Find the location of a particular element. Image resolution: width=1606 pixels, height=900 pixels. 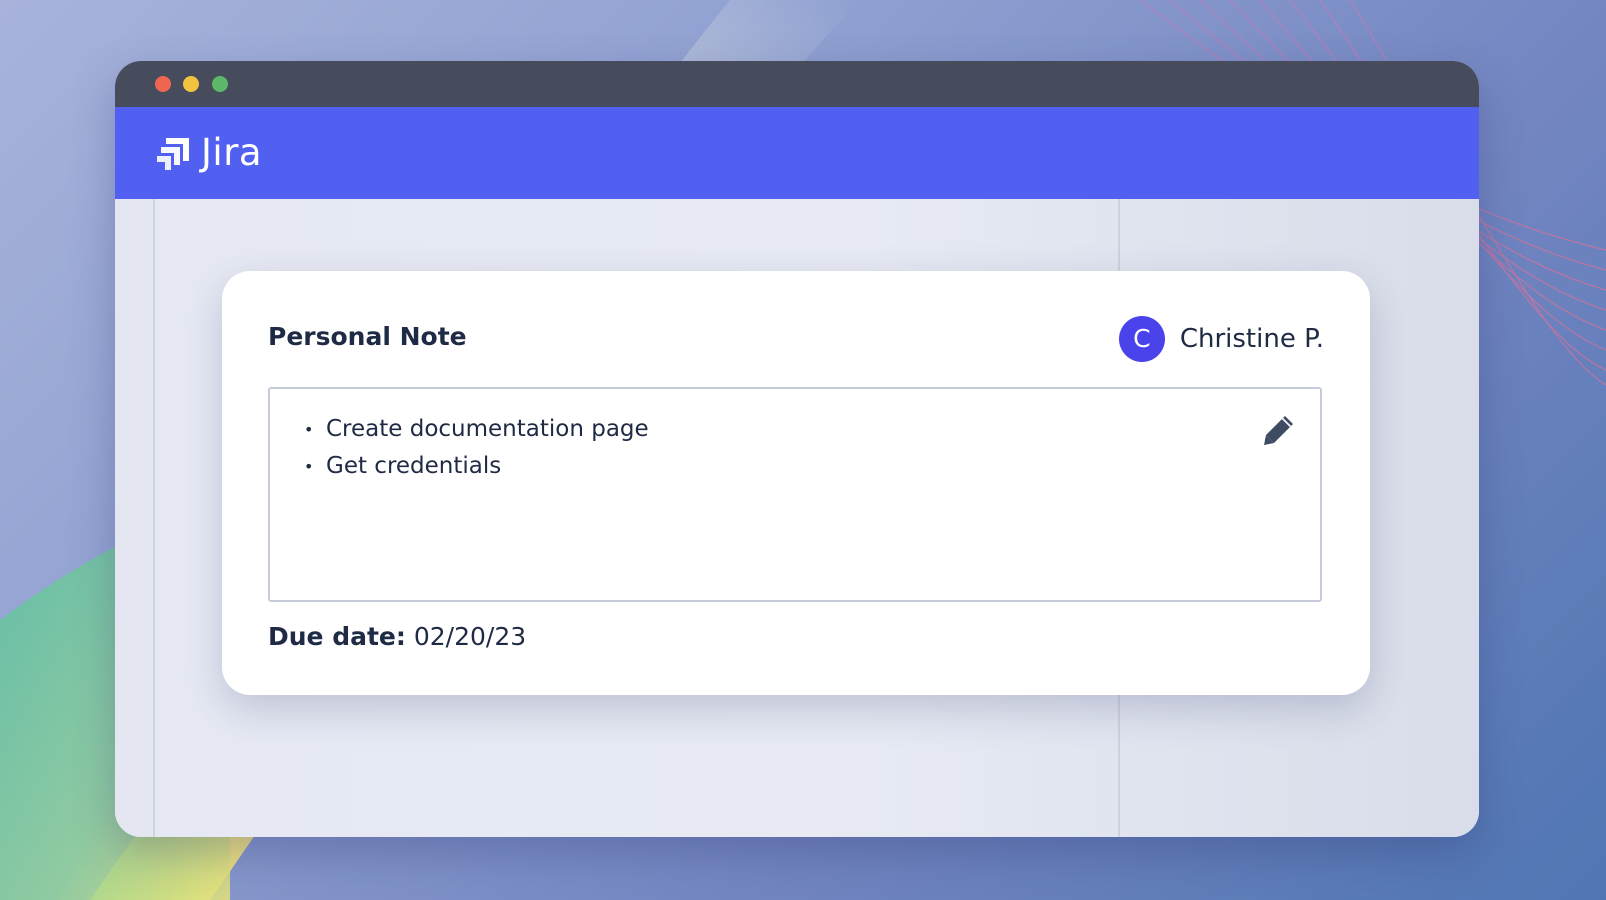

jira-logo-icon is located at coordinates (173, 154).